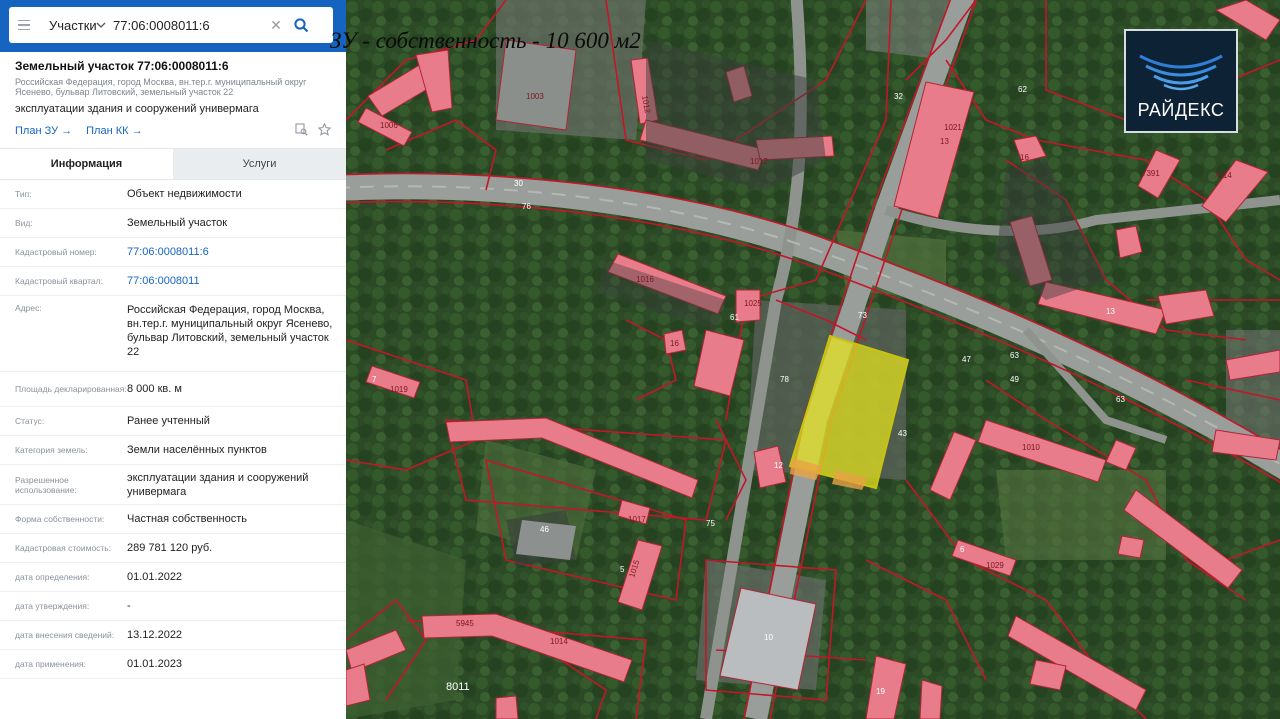 The width and height of the screenshot is (1280, 719). I want to click on attribute-value: 01.01.2022, so click(155, 577).